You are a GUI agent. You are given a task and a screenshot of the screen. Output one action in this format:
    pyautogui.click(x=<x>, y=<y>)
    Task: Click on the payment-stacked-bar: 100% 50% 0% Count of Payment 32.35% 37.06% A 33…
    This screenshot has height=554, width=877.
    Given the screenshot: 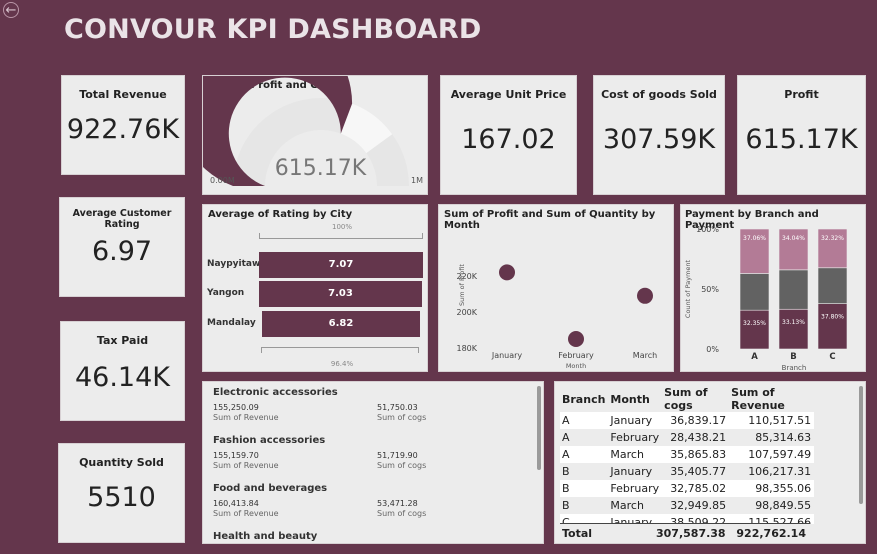 What is the action you would take?
    pyautogui.click(x=766, y=298)
    